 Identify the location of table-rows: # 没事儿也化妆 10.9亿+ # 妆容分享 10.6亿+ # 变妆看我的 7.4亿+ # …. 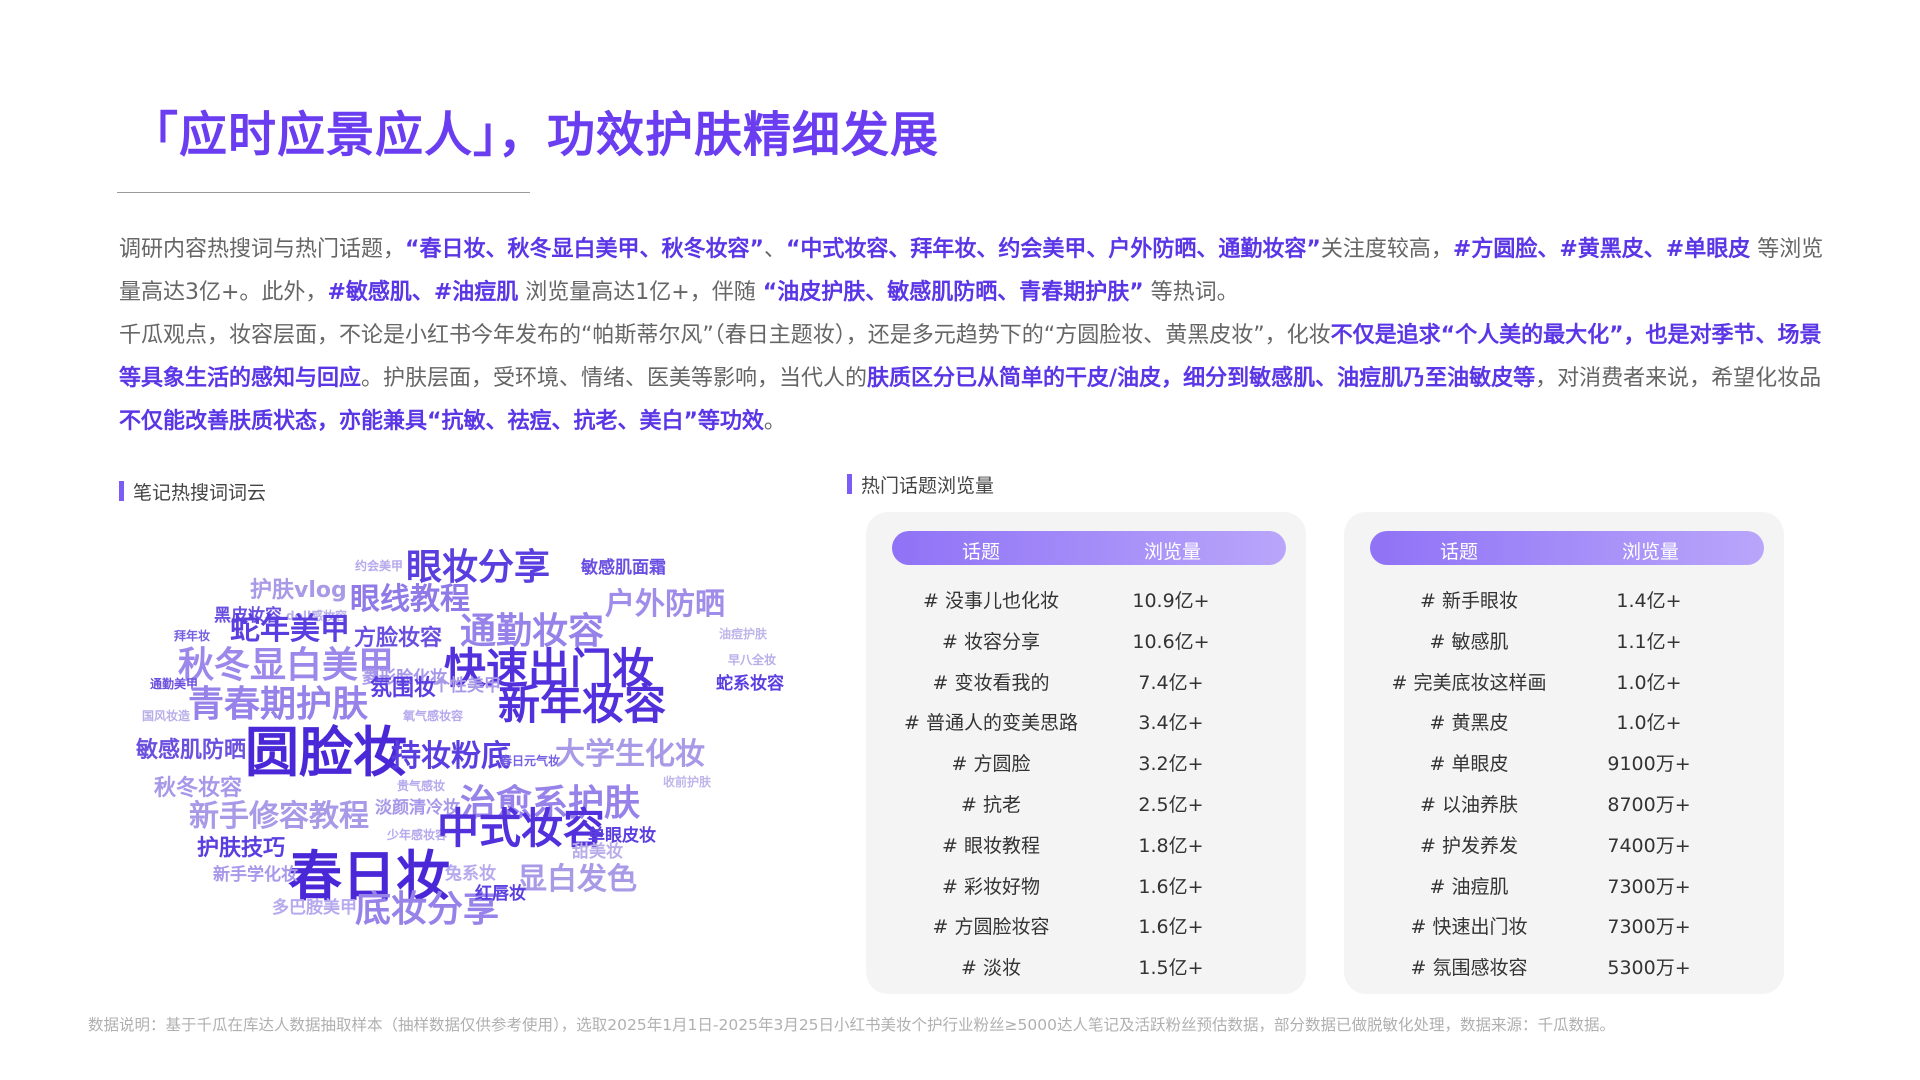
(1086, 782).